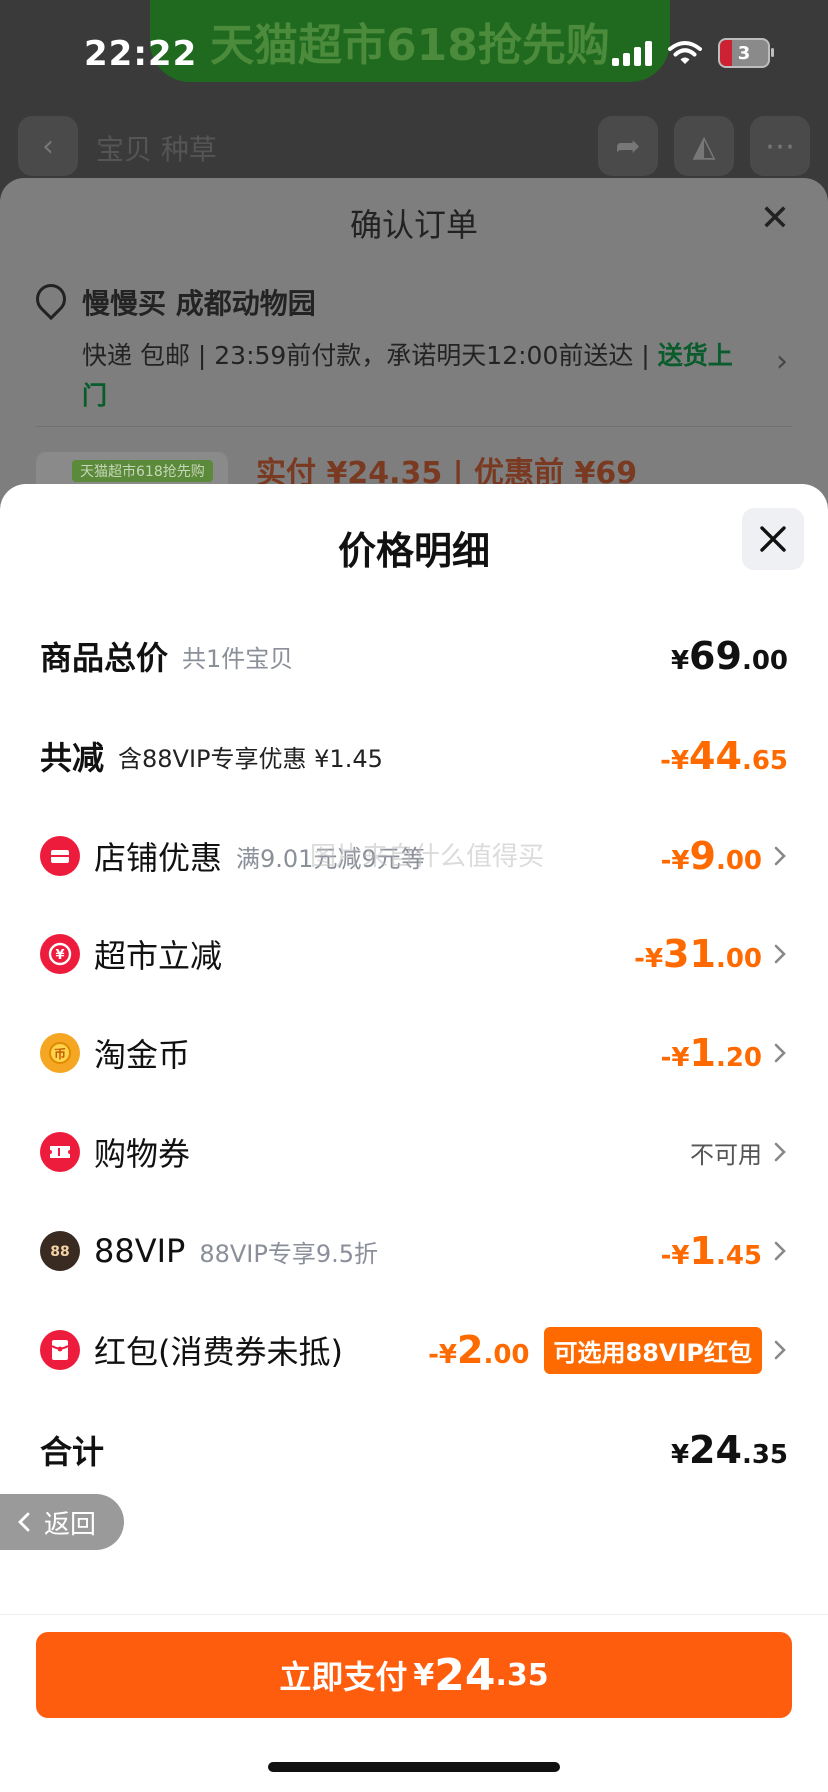  What do you see at coordinates (199, 303) in the screenshot?
I see `address-name: 慢慢买 成都动物园` at bounding box center [199, 303].